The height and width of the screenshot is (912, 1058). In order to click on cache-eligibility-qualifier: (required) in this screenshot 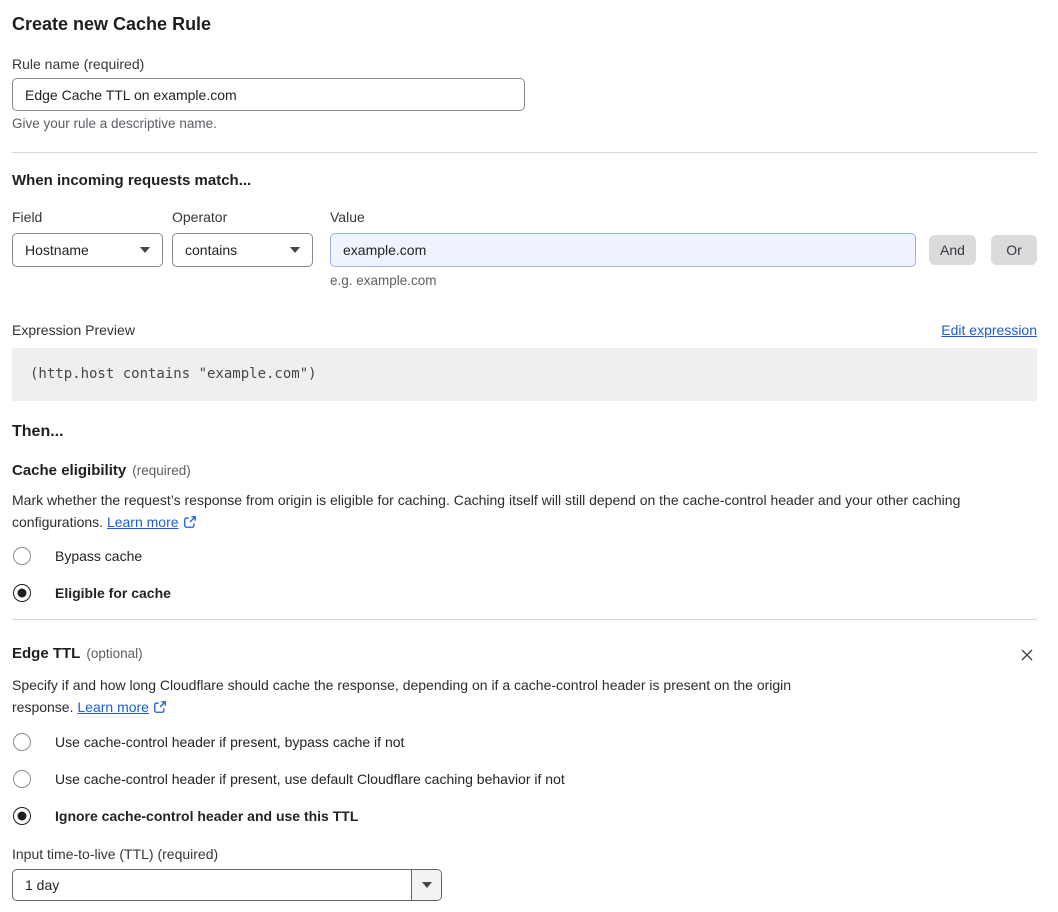, I will do `click(161, 470)`.